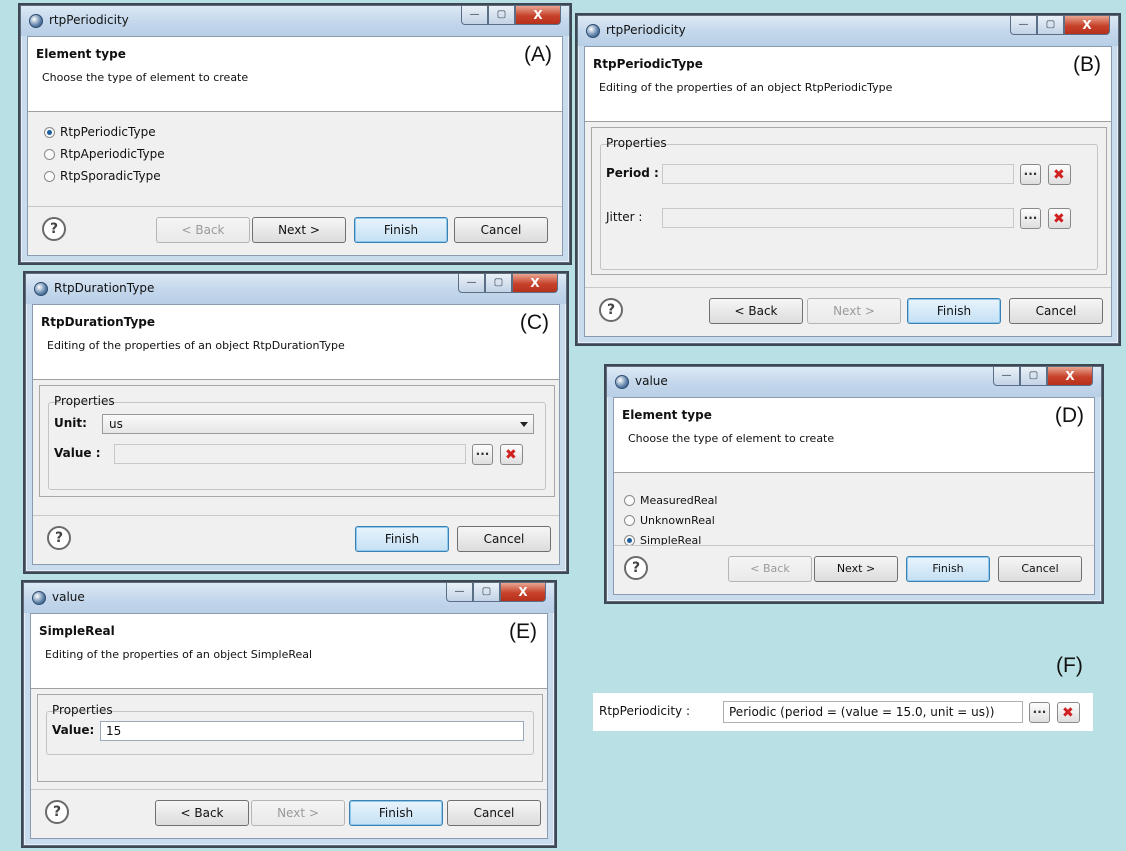  What do you see at coordinates (296, 289) in the screenshot?
I see `title-bar: RtpDurationType — ▢ X` at bounding box center [296, 289].